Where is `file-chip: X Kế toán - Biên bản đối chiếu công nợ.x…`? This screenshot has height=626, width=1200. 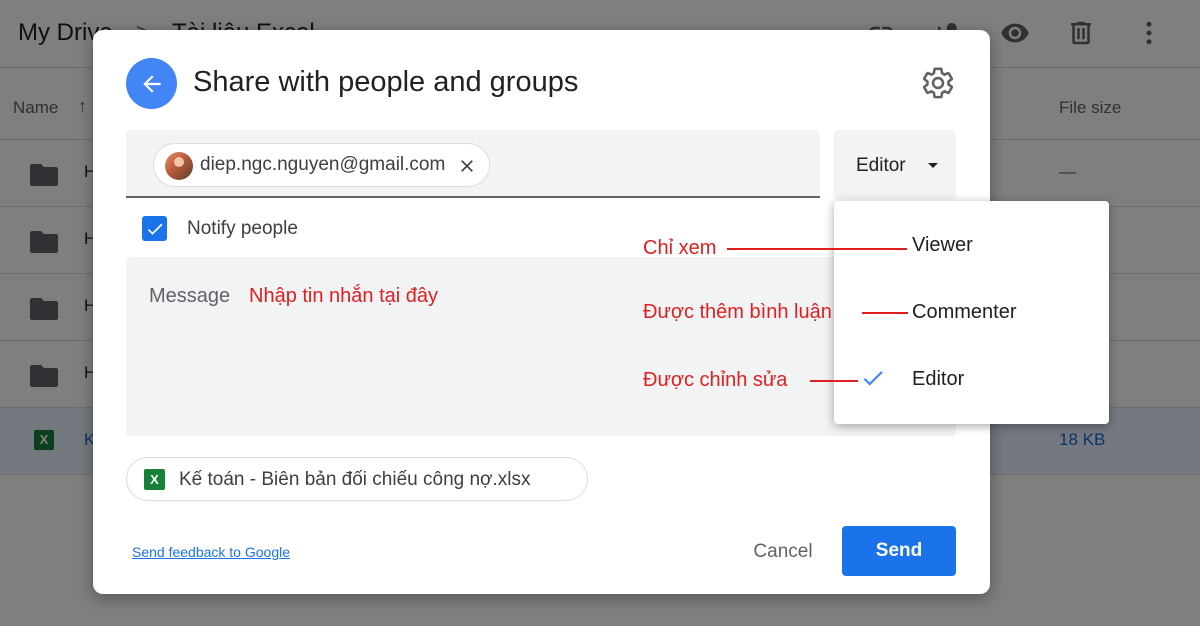 file-chip: X Kế toán - Biên bản đối chiếu công nợ.x… is located at coordinates (357, 479).